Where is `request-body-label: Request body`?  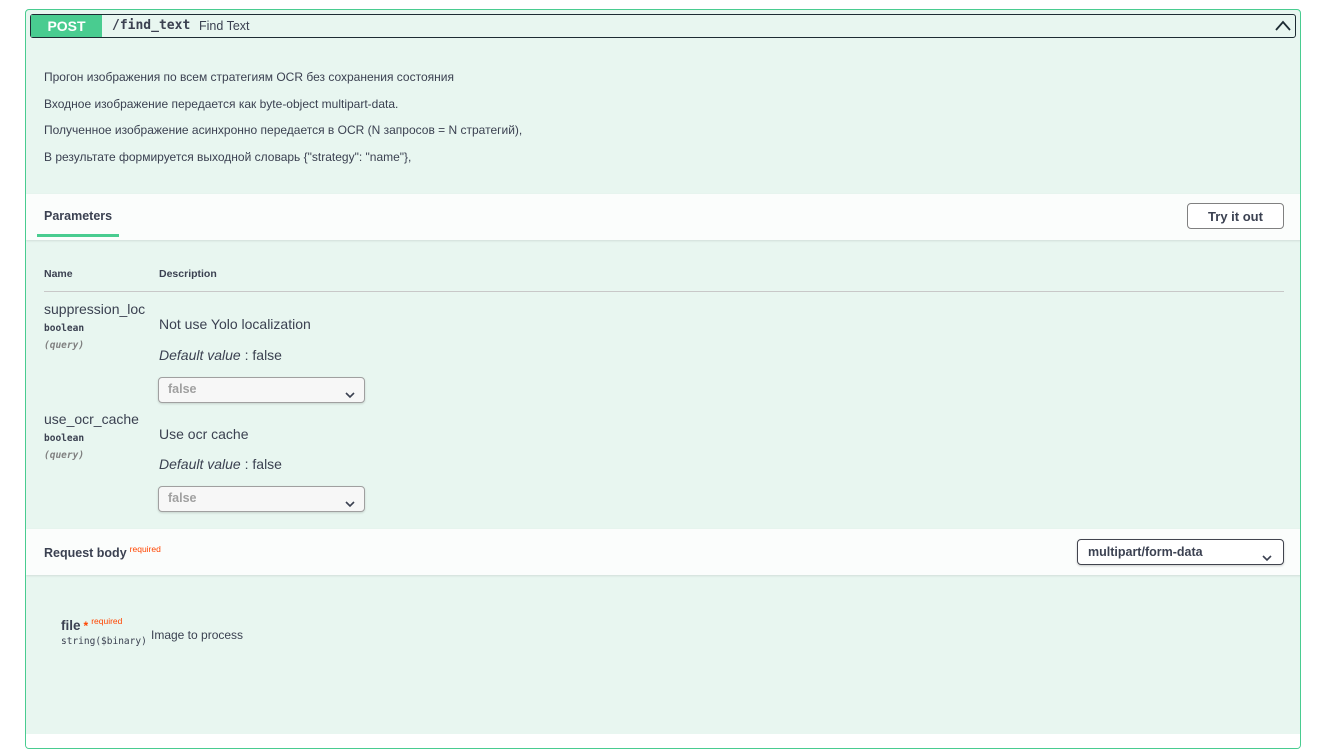 request-body-label: Request body is located at coordinates (85, 553).